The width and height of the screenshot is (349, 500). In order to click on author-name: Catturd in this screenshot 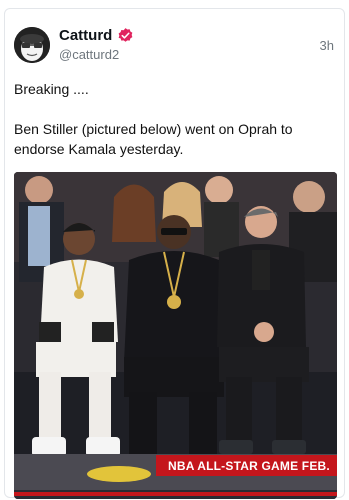, I will do `click(85, 35)`.